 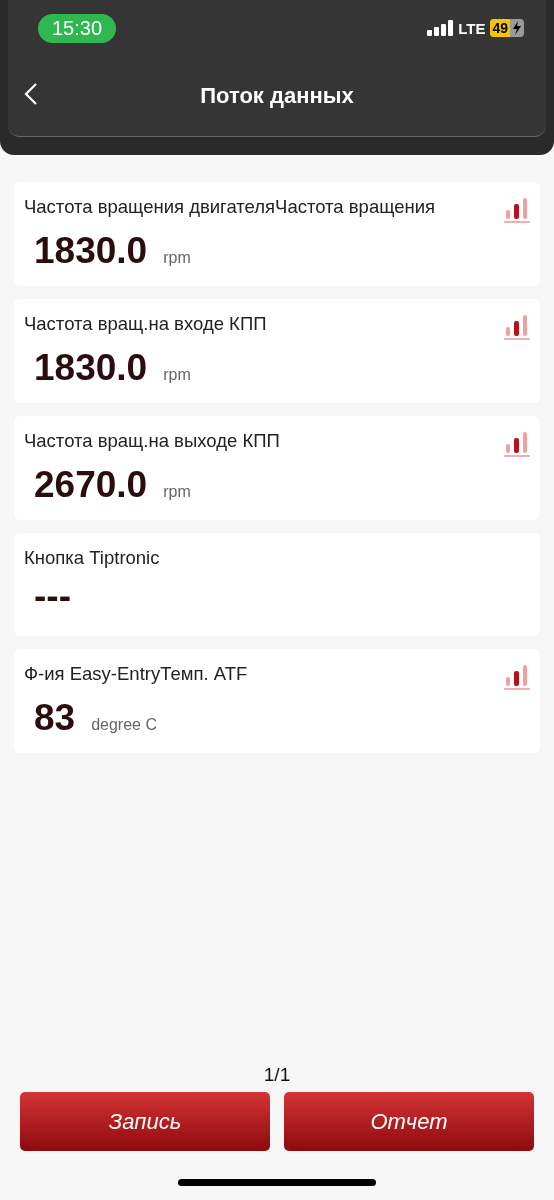 I want to click on parameter-name: Частота вращ.на выходе КПП, so click(x=152, y=441).